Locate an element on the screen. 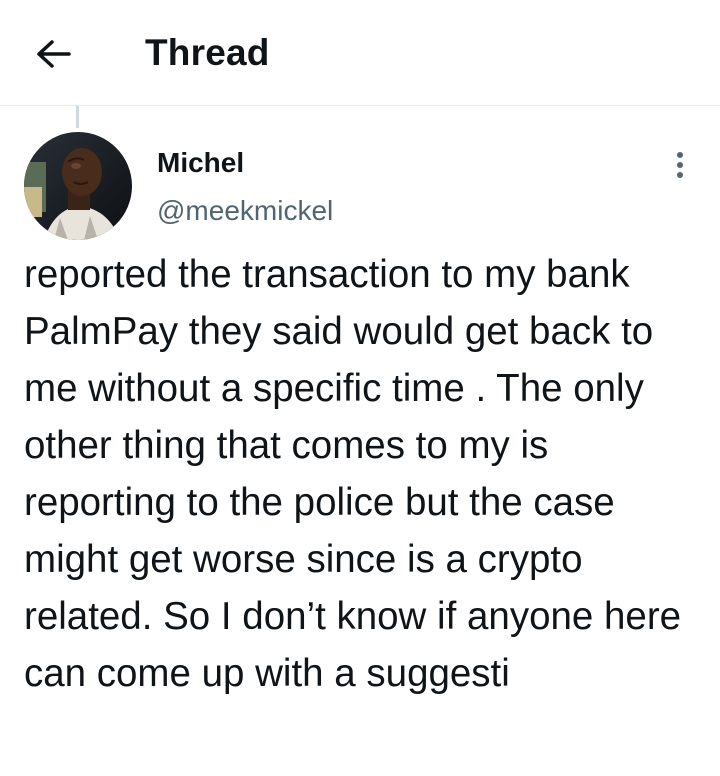 The width and height of the screenshot is (720, 776). more-options-button is located at coordinates (680, 165).